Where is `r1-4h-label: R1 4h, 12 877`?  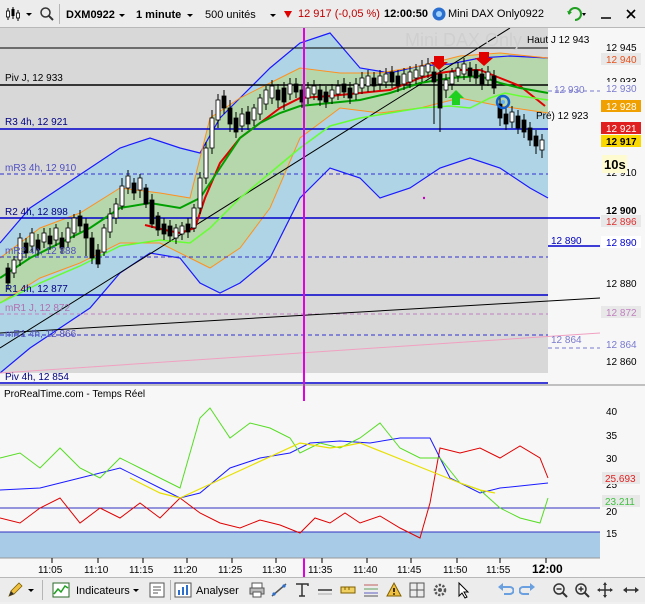
r1-4h-label: R1 4h, 12 877 is located at coordinates (36, 289).